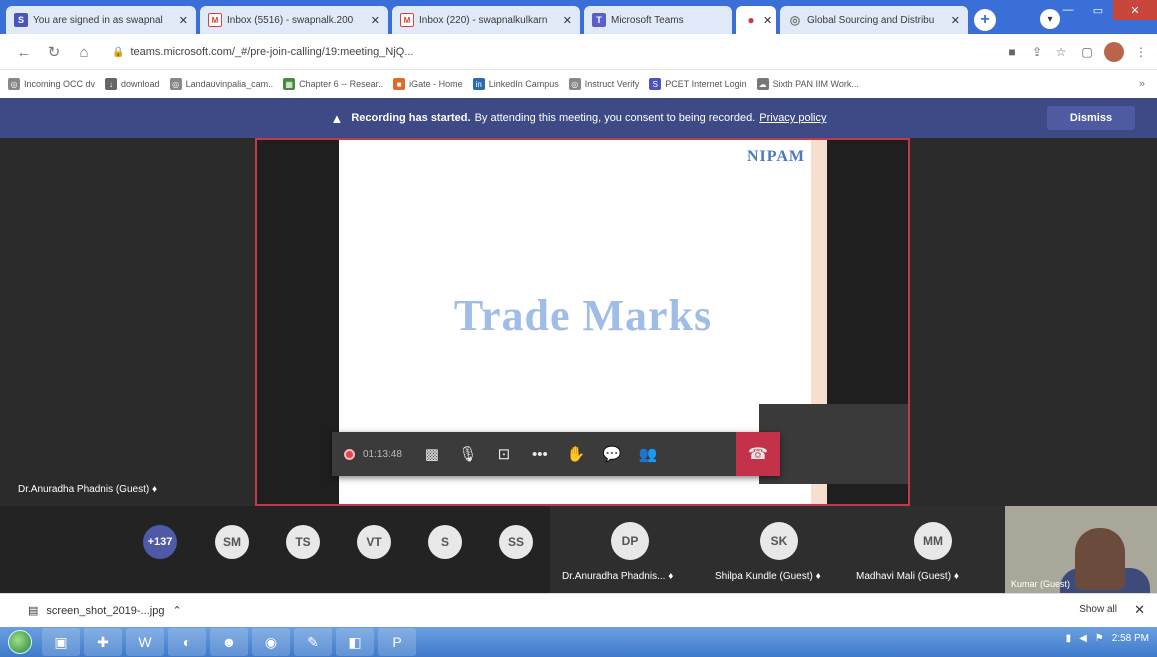  What do you see at coordinates (1130, 638) in the screenshot?
I see `clock: 2:58 PM` at bounding box center [1130, 638].